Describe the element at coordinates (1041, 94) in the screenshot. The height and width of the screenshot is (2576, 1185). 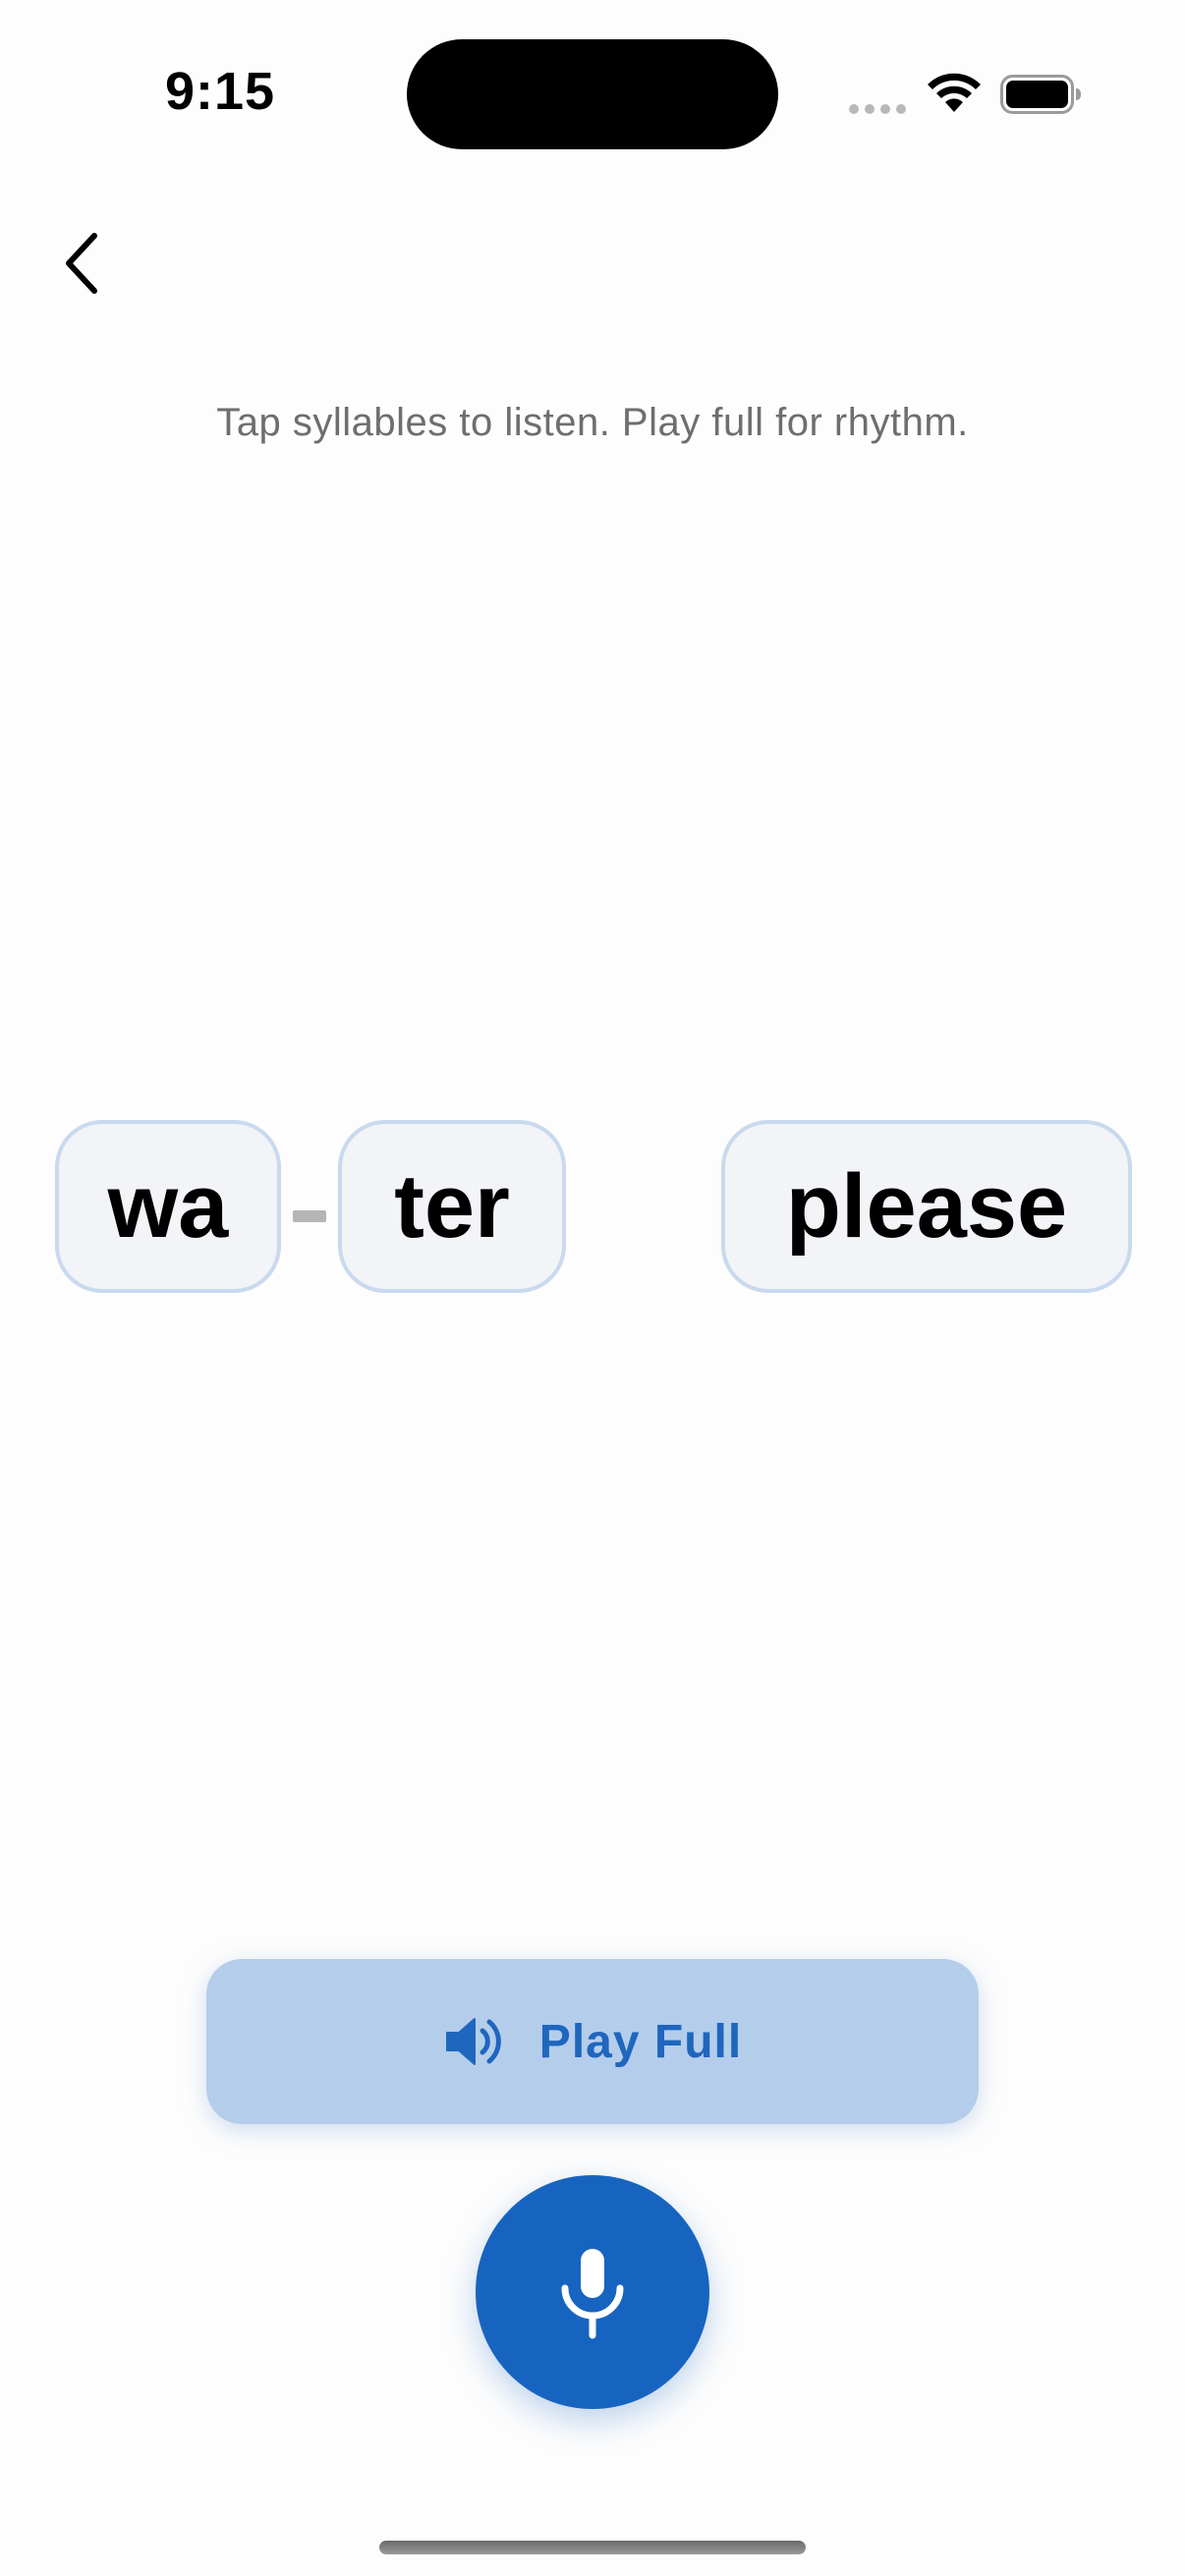
I see `battery-icon` at that location.